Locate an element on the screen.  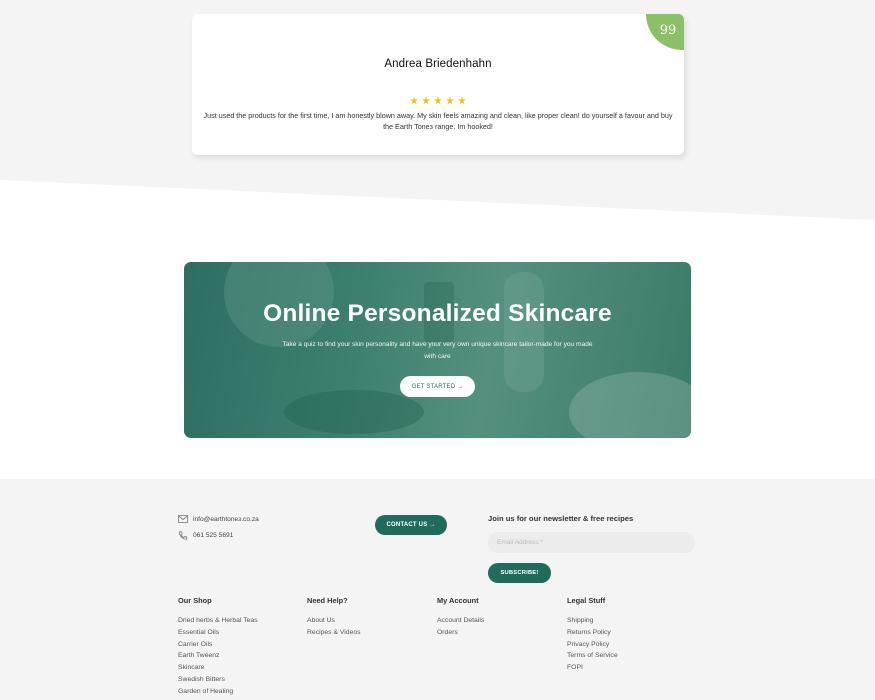
footer-column-help: Need Help? About Us Recipes & Videos is located at coordinates (334, 617).